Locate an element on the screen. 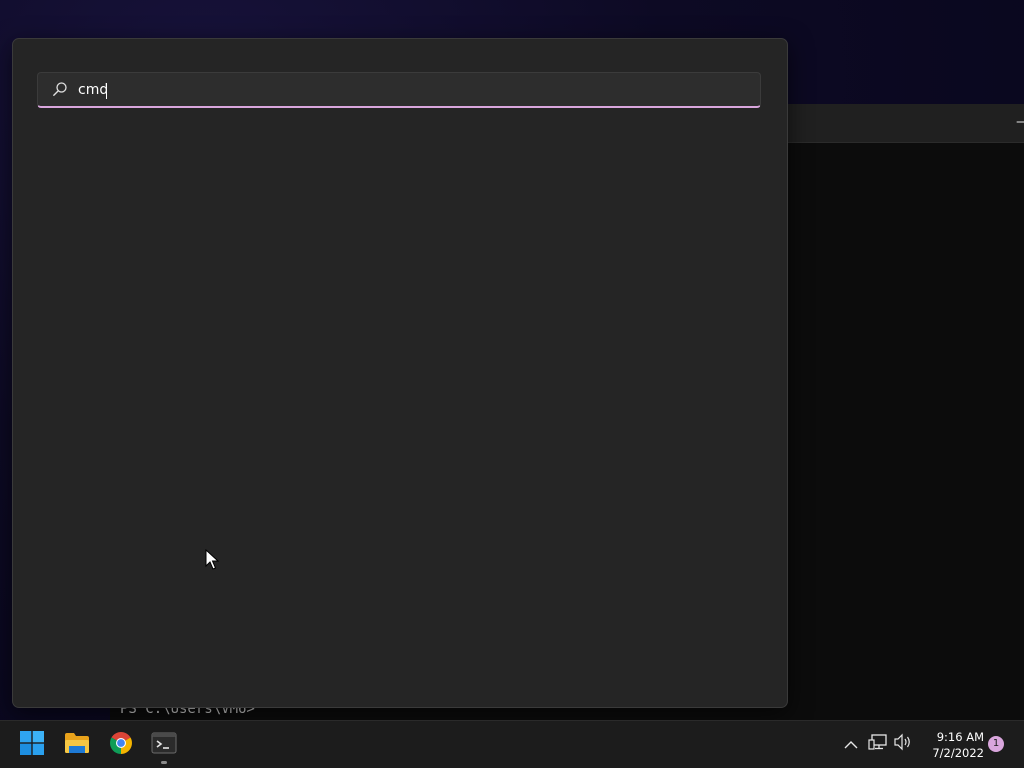 The height and width of the screenshot is (768, 1024). search-icon is located at coordinates (60, 89).